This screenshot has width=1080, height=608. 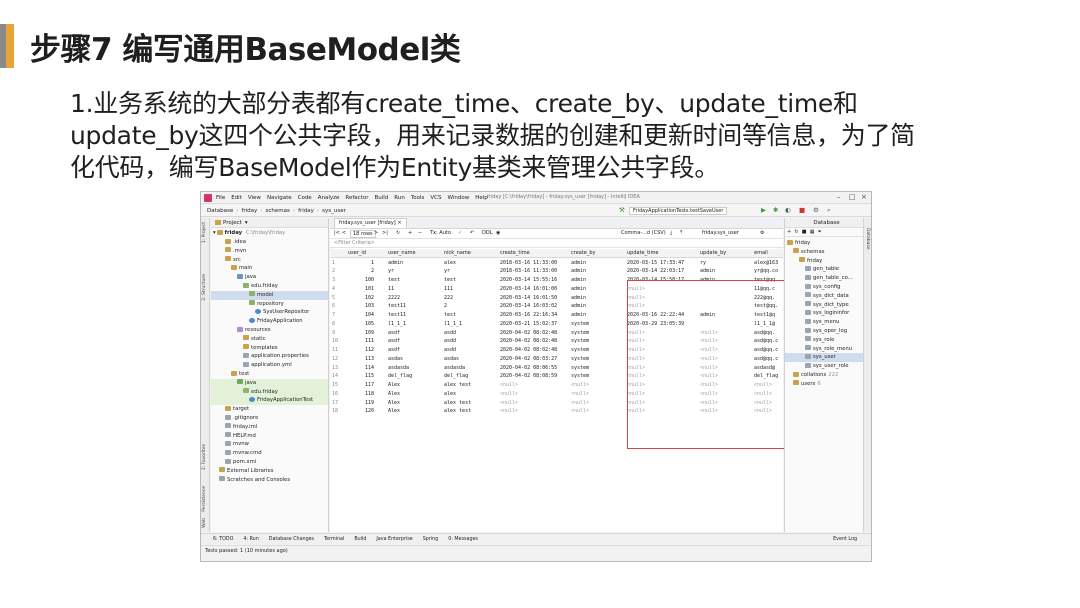 I want to click on tree-item: .mvn, so click(x=269, y=251).